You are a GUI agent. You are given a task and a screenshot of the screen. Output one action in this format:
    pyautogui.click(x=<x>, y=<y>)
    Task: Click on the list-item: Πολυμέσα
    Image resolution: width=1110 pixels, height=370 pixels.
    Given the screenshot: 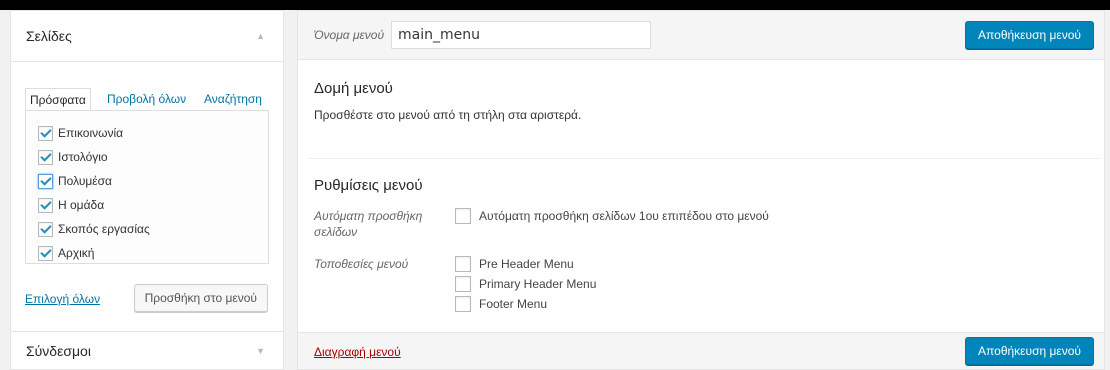 What is the action you would take?
    pyautogui.click(x=147, y=181)
    